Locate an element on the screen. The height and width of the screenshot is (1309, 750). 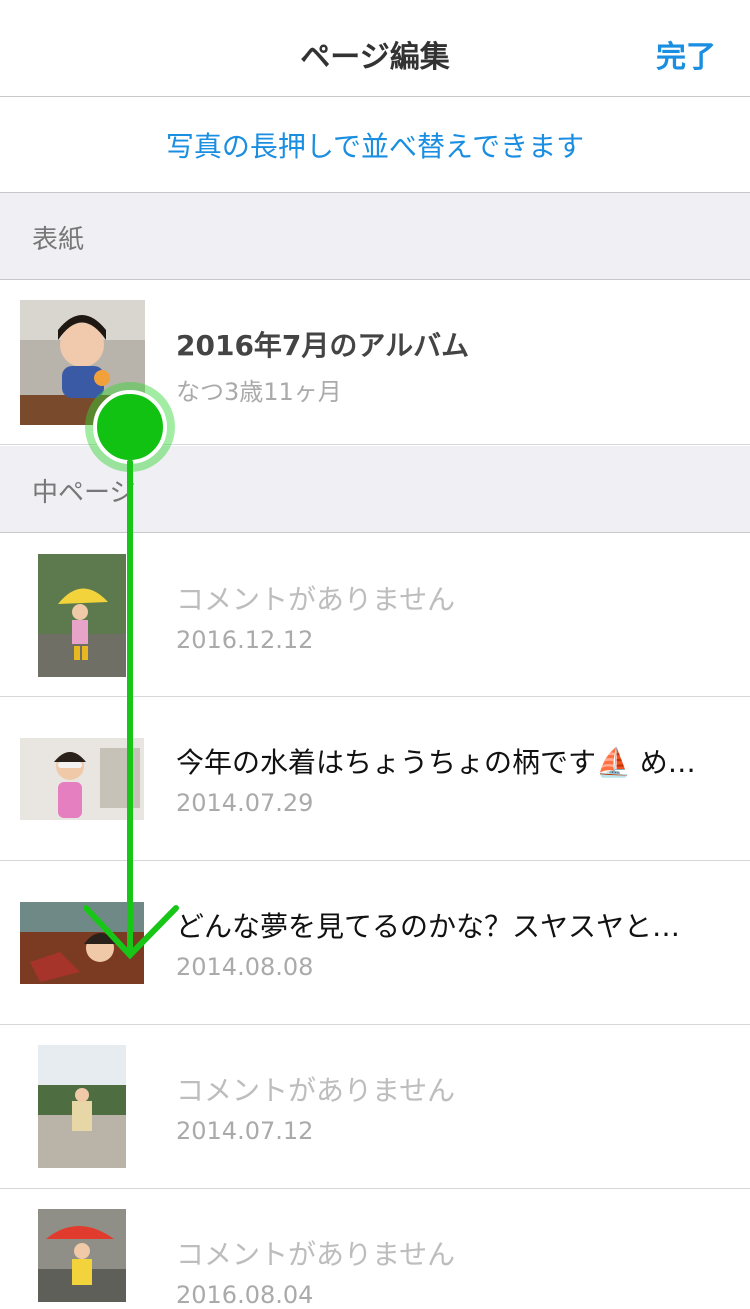
navigation-bar: ページ編集 完了 is located at coordinates (375, 48).